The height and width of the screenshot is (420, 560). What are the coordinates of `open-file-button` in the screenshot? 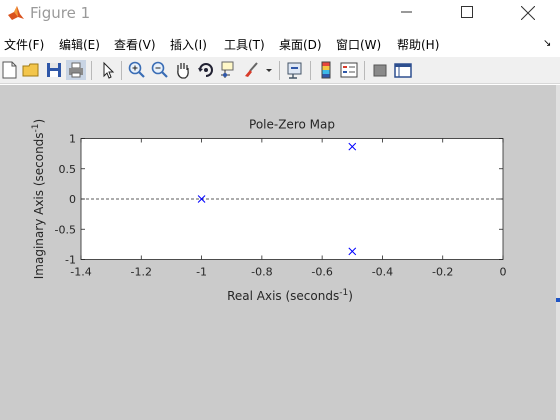 It's located at (31, 70).